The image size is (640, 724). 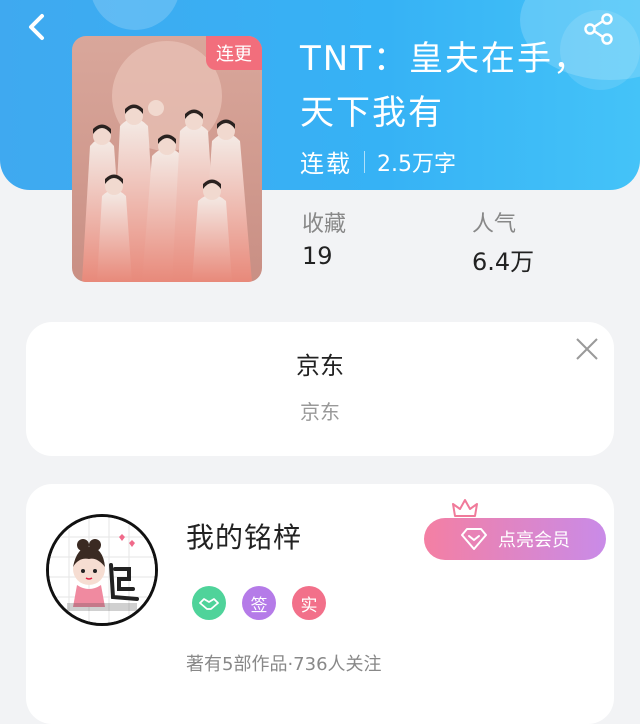 I want to click on book-status: 连载, so click(x=326, y=164).